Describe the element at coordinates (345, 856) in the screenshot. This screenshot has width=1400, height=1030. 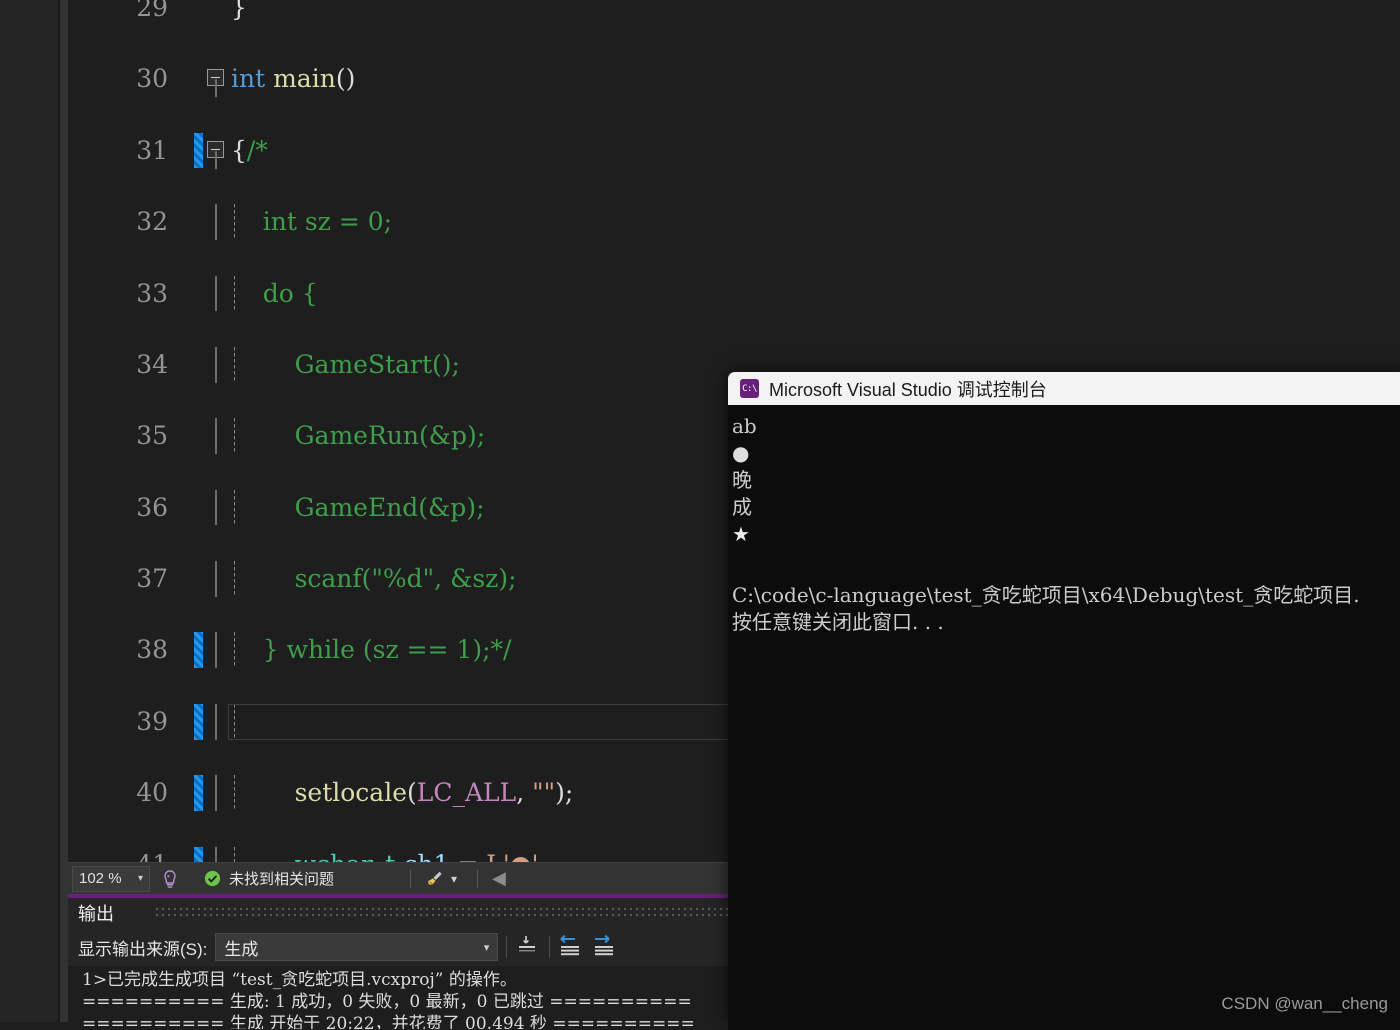
I see `code-token: wchar_t` at that location.